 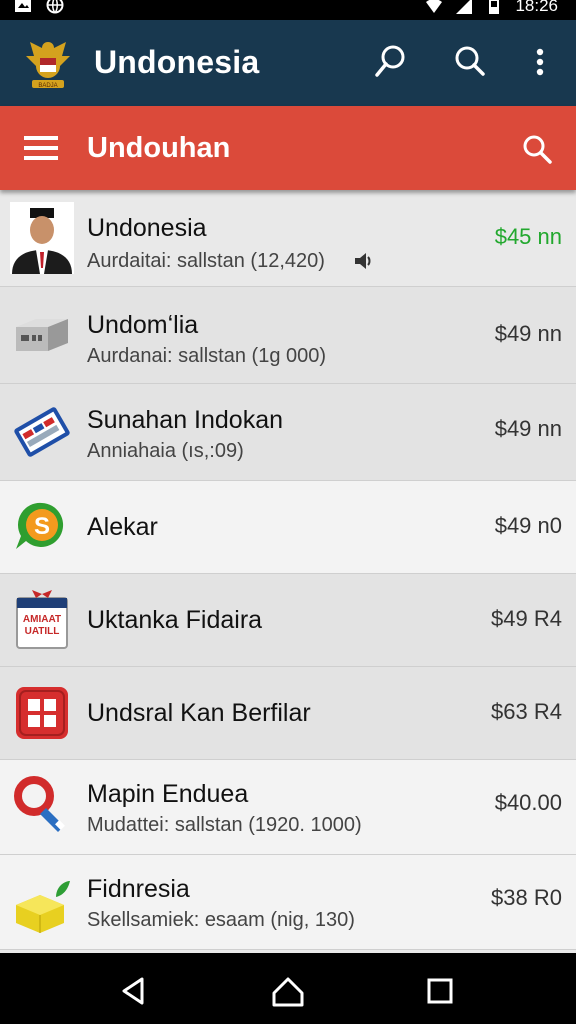 I want to click on item-name: Undsral Kan Berfilar, so click(x=199, y=713).